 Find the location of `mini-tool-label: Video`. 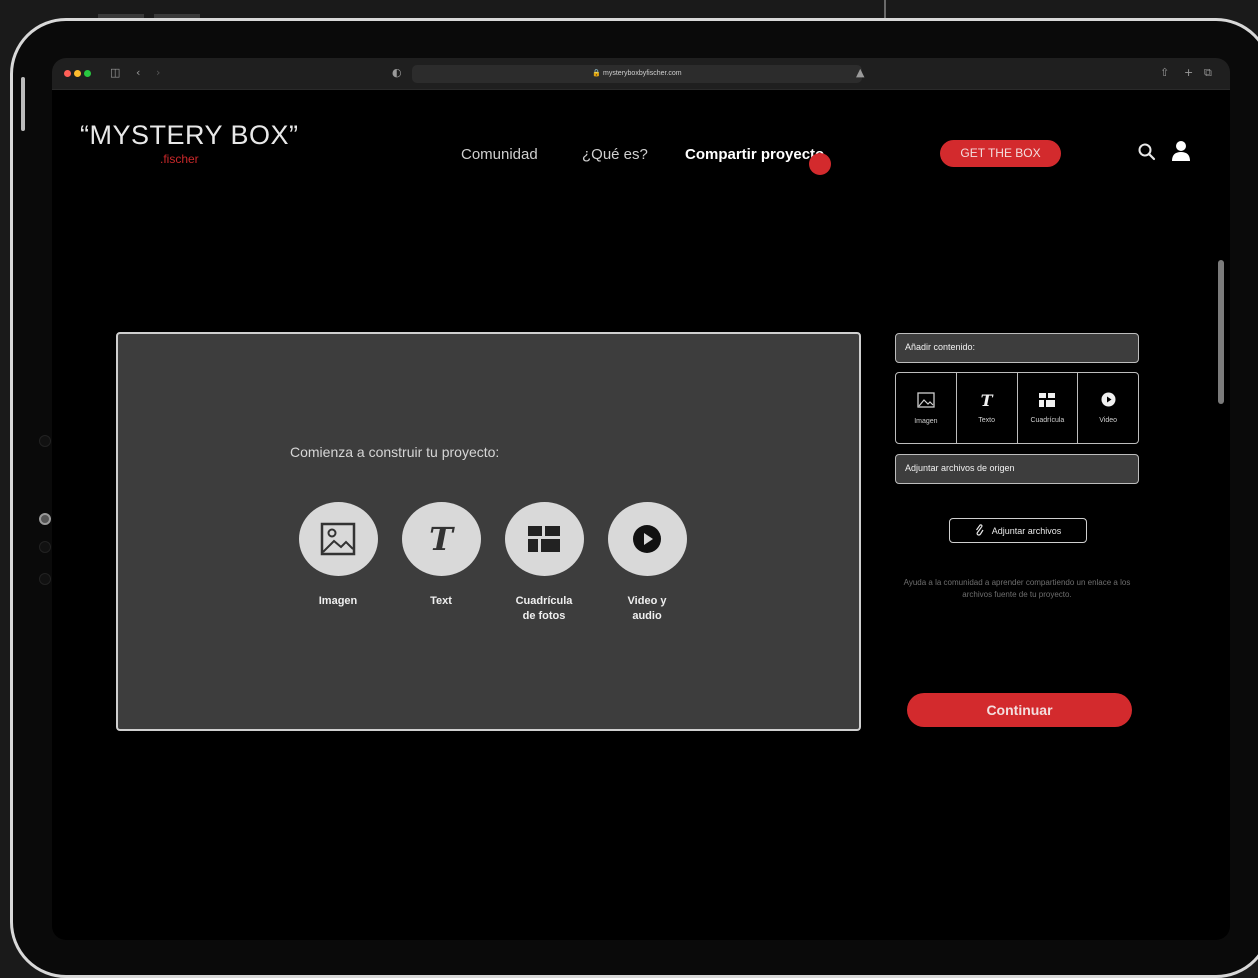

mini-tool-label: Video is located at coordinates (1108, 420).